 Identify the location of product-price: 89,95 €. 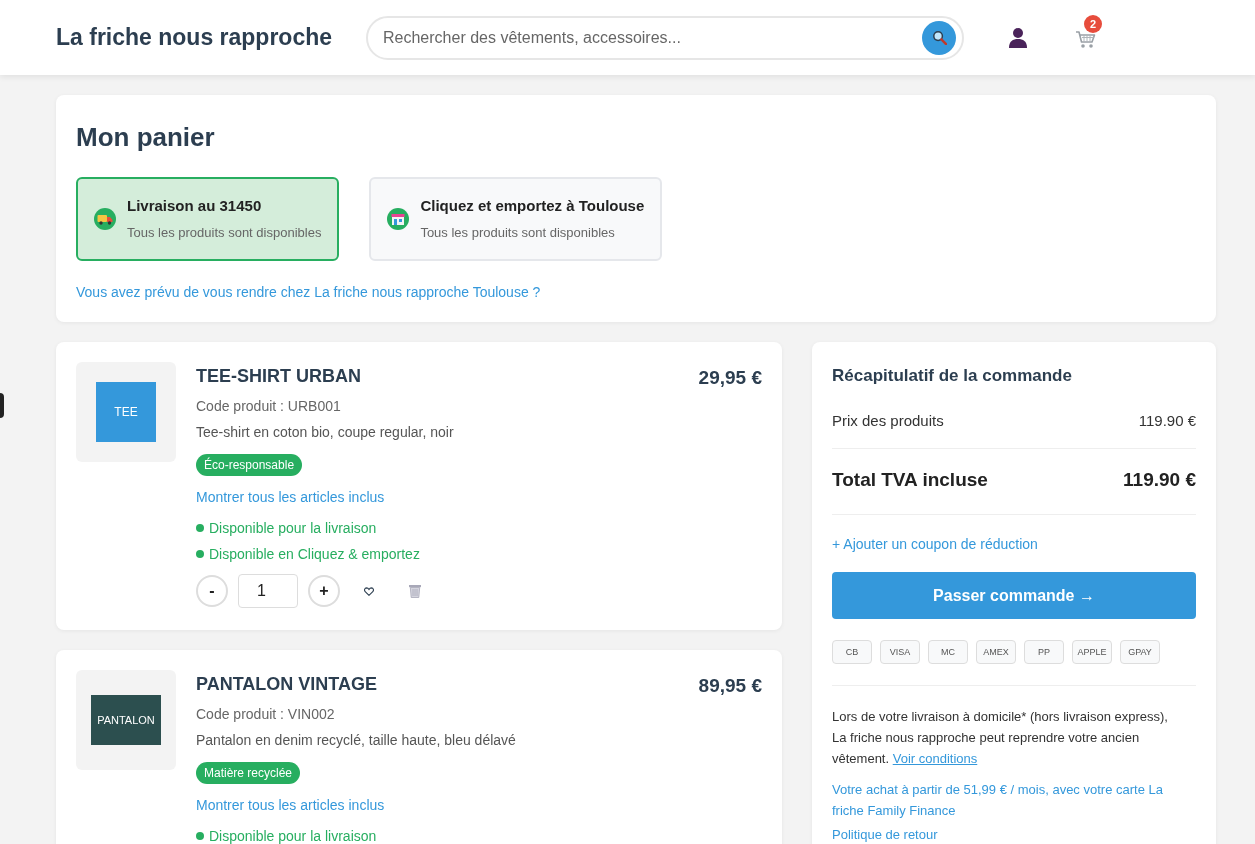
(730, 686).